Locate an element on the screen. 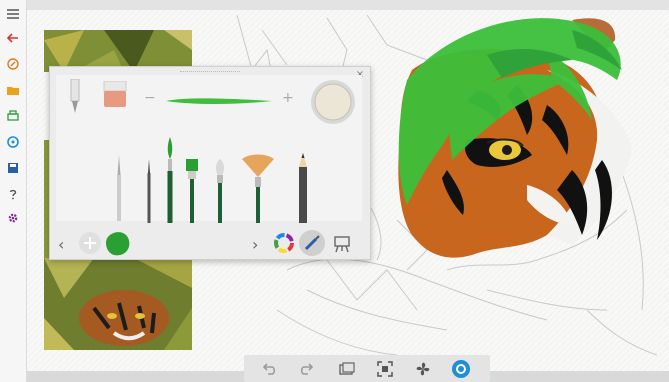 The width and height of the screenshot is (669, 382). brush-size-stroke-preview is located at coordinates (219, 101).